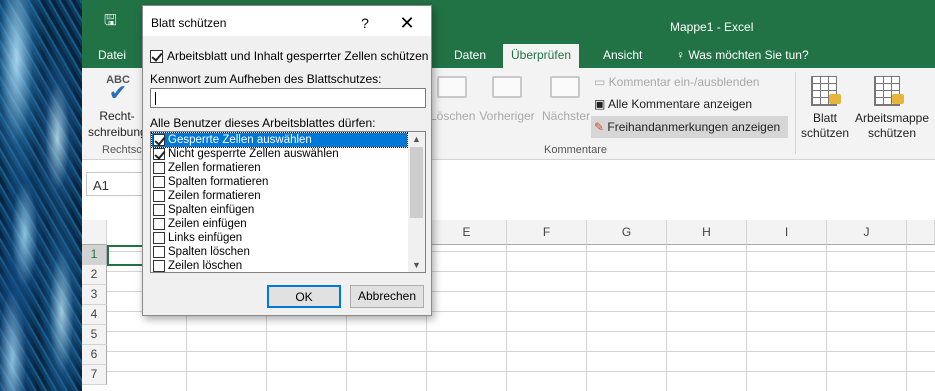  I want to click on previous-comment-button: Vorheriger, so click(507, 116).